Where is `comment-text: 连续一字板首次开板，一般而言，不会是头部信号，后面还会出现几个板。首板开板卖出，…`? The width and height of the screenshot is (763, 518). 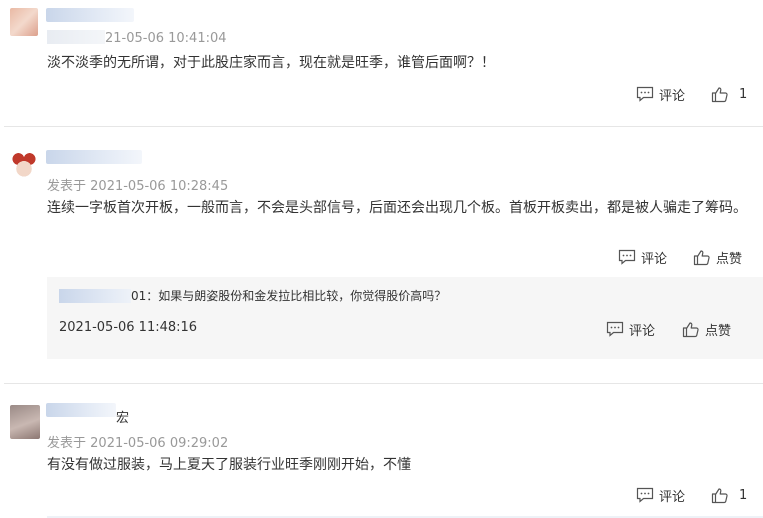
comment-text: 连续一字板首次开板，一般而言，不会是头部信号，后面还会出现几个板。首板开板卖出，… is located at coordinates (397, 208).